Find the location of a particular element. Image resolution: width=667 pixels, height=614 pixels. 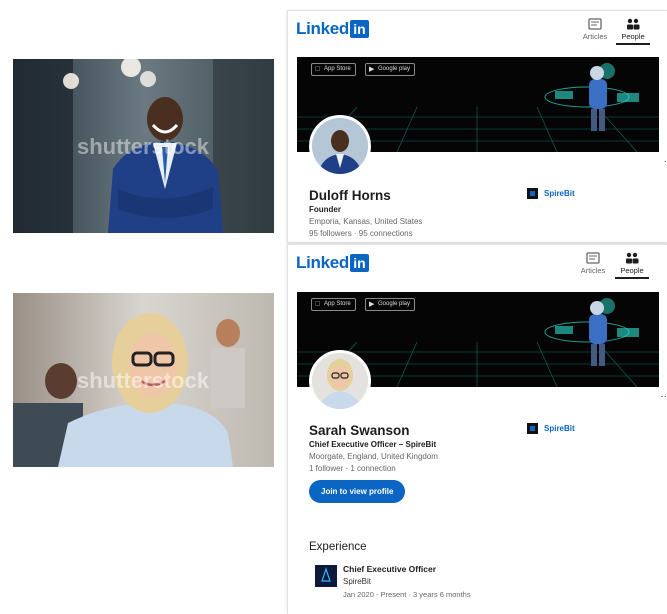

profile-name: Sarah Swanson is located at coordinates (359, 430).